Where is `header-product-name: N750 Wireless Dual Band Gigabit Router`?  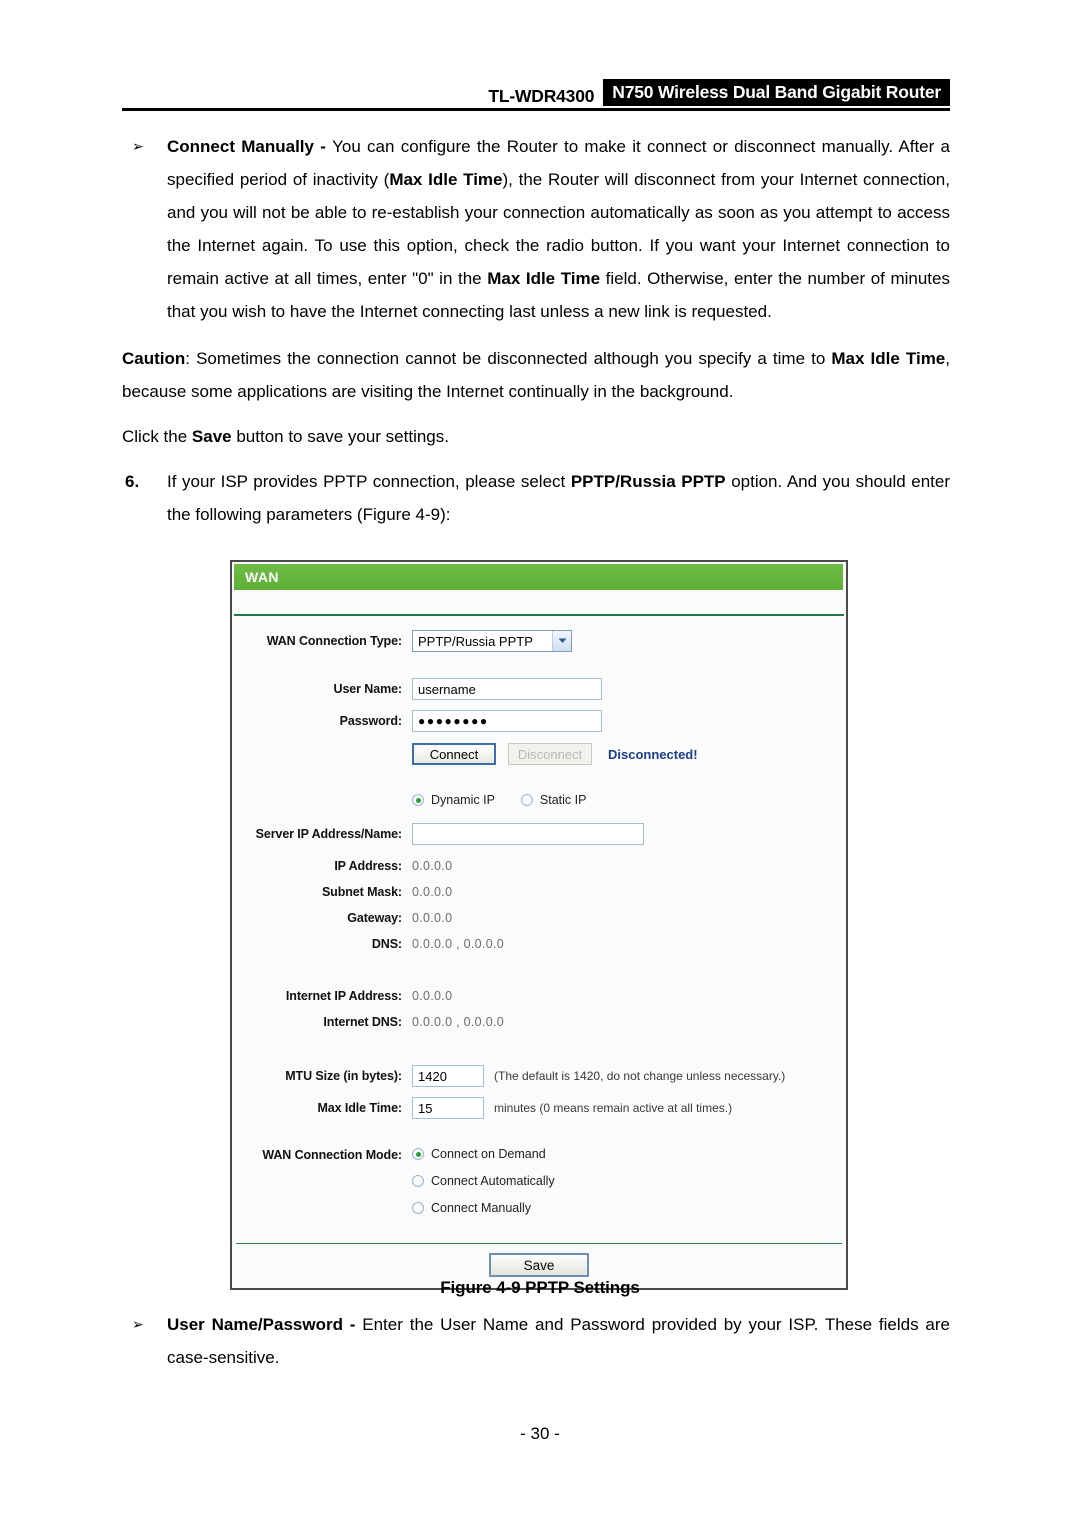 header-product-name: N750 Wireless Dual Band Gigabit Router is located at coordinates (776, 92).